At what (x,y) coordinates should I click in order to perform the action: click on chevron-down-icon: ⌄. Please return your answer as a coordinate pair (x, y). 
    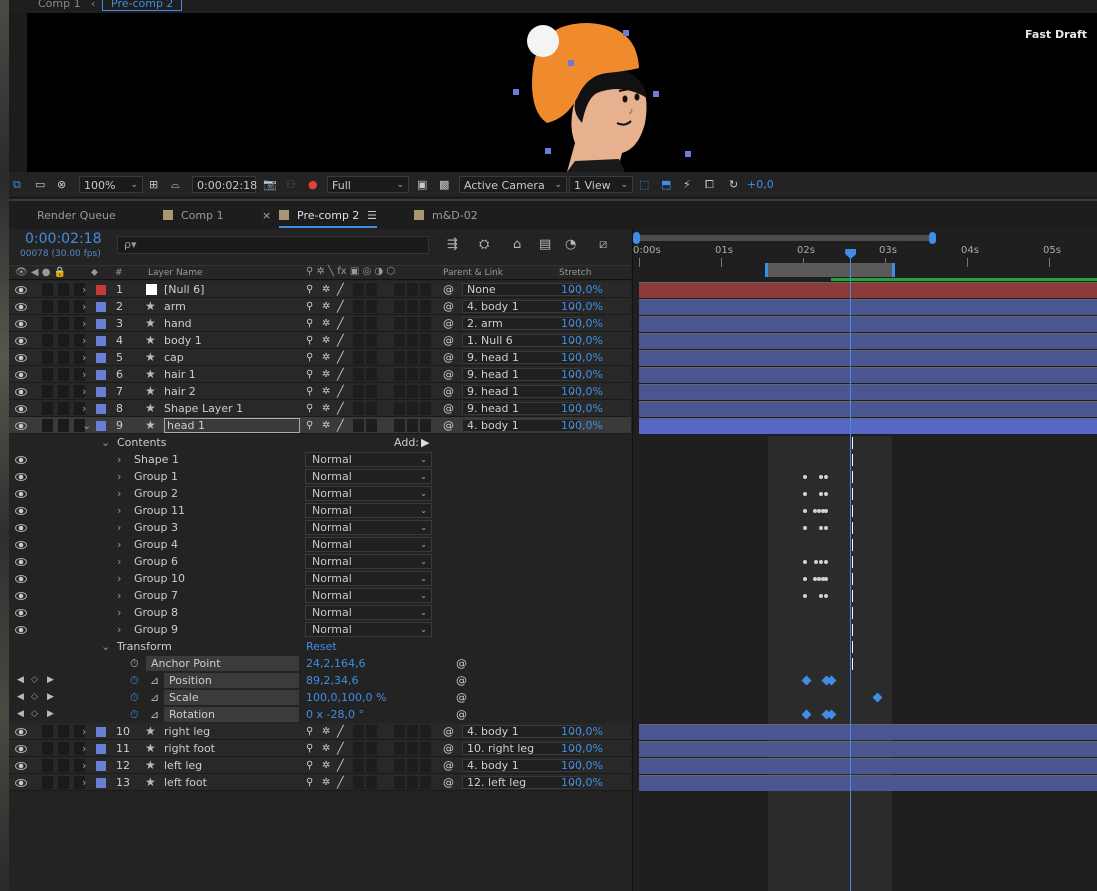
    Looking at the image, I should click on (105, 442).